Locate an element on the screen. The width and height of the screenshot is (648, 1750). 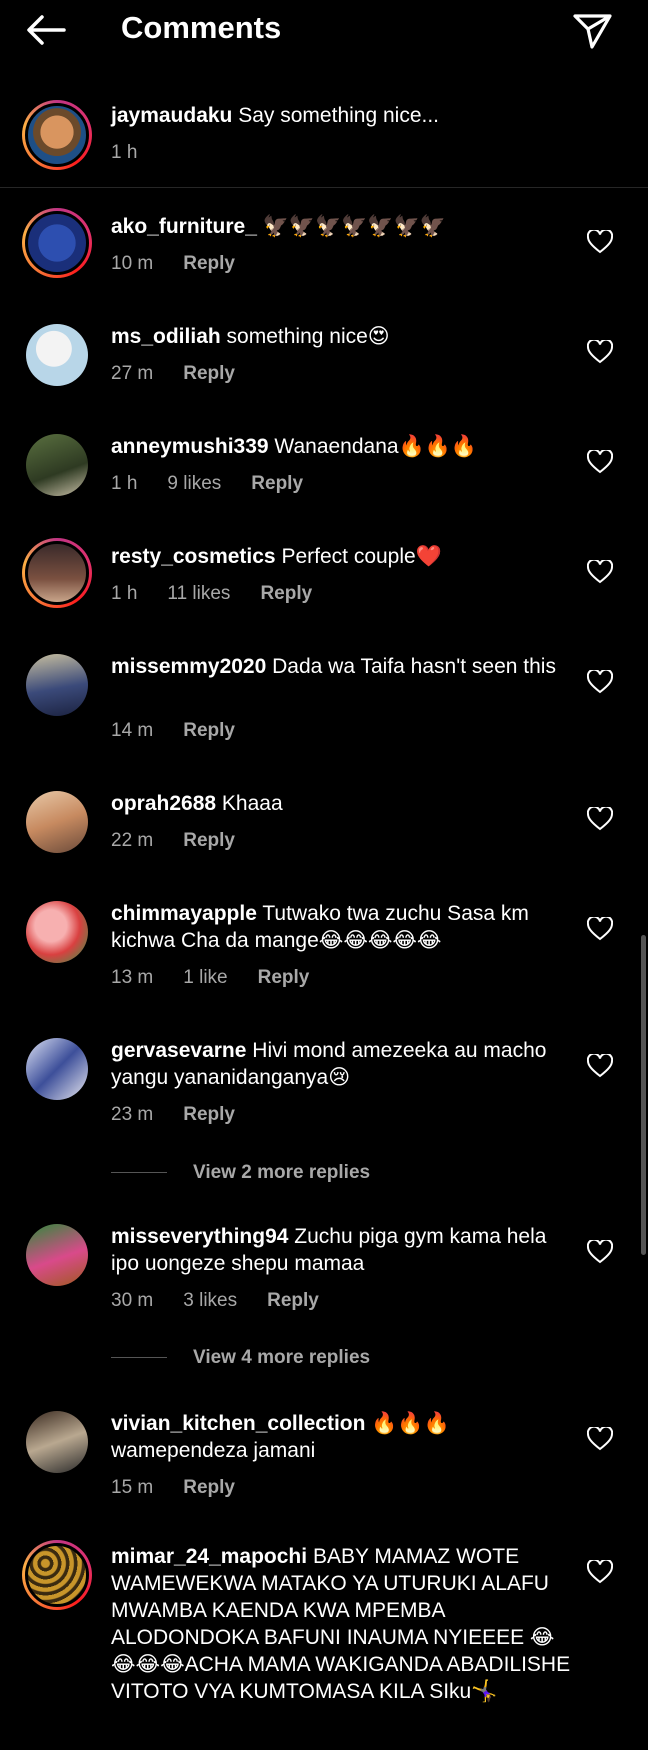
header-bar: Comments is located at coordinates (324, 32).